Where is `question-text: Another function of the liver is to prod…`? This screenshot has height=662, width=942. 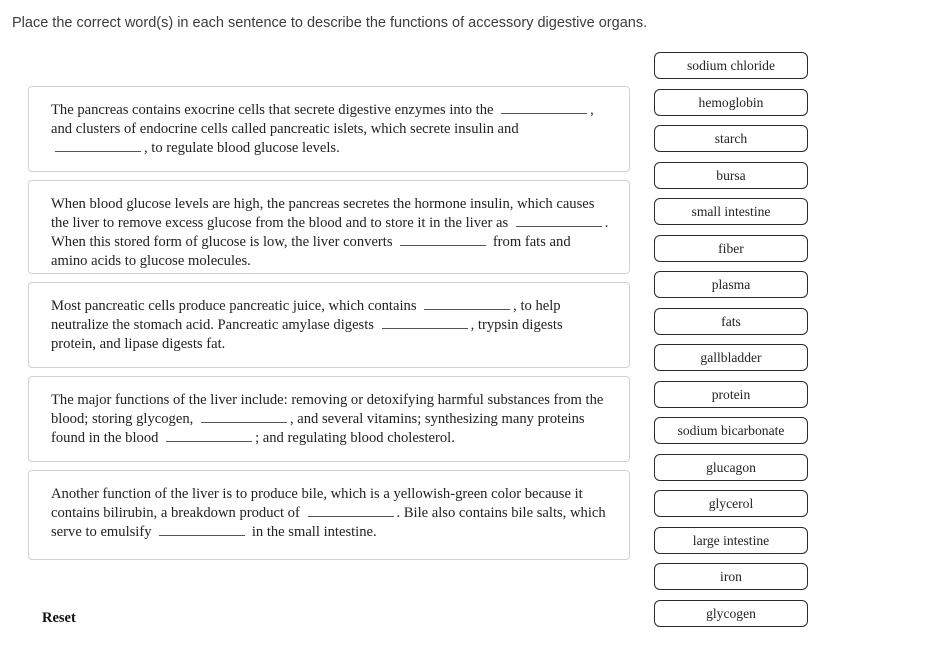
question-text: Another function of the liver is to prod… is located at coordinates (330, 513).